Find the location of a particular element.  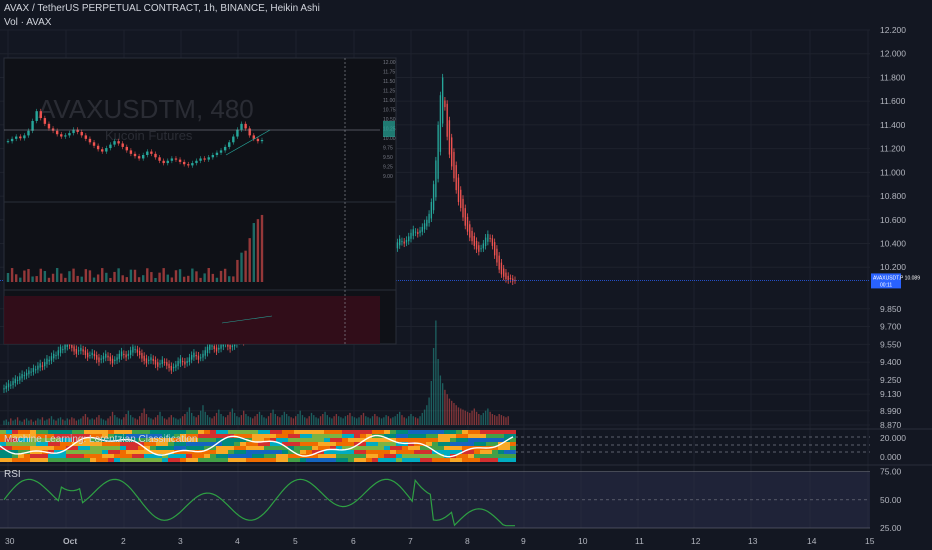

time-tick: 6 is located at coordinates (353, 541).